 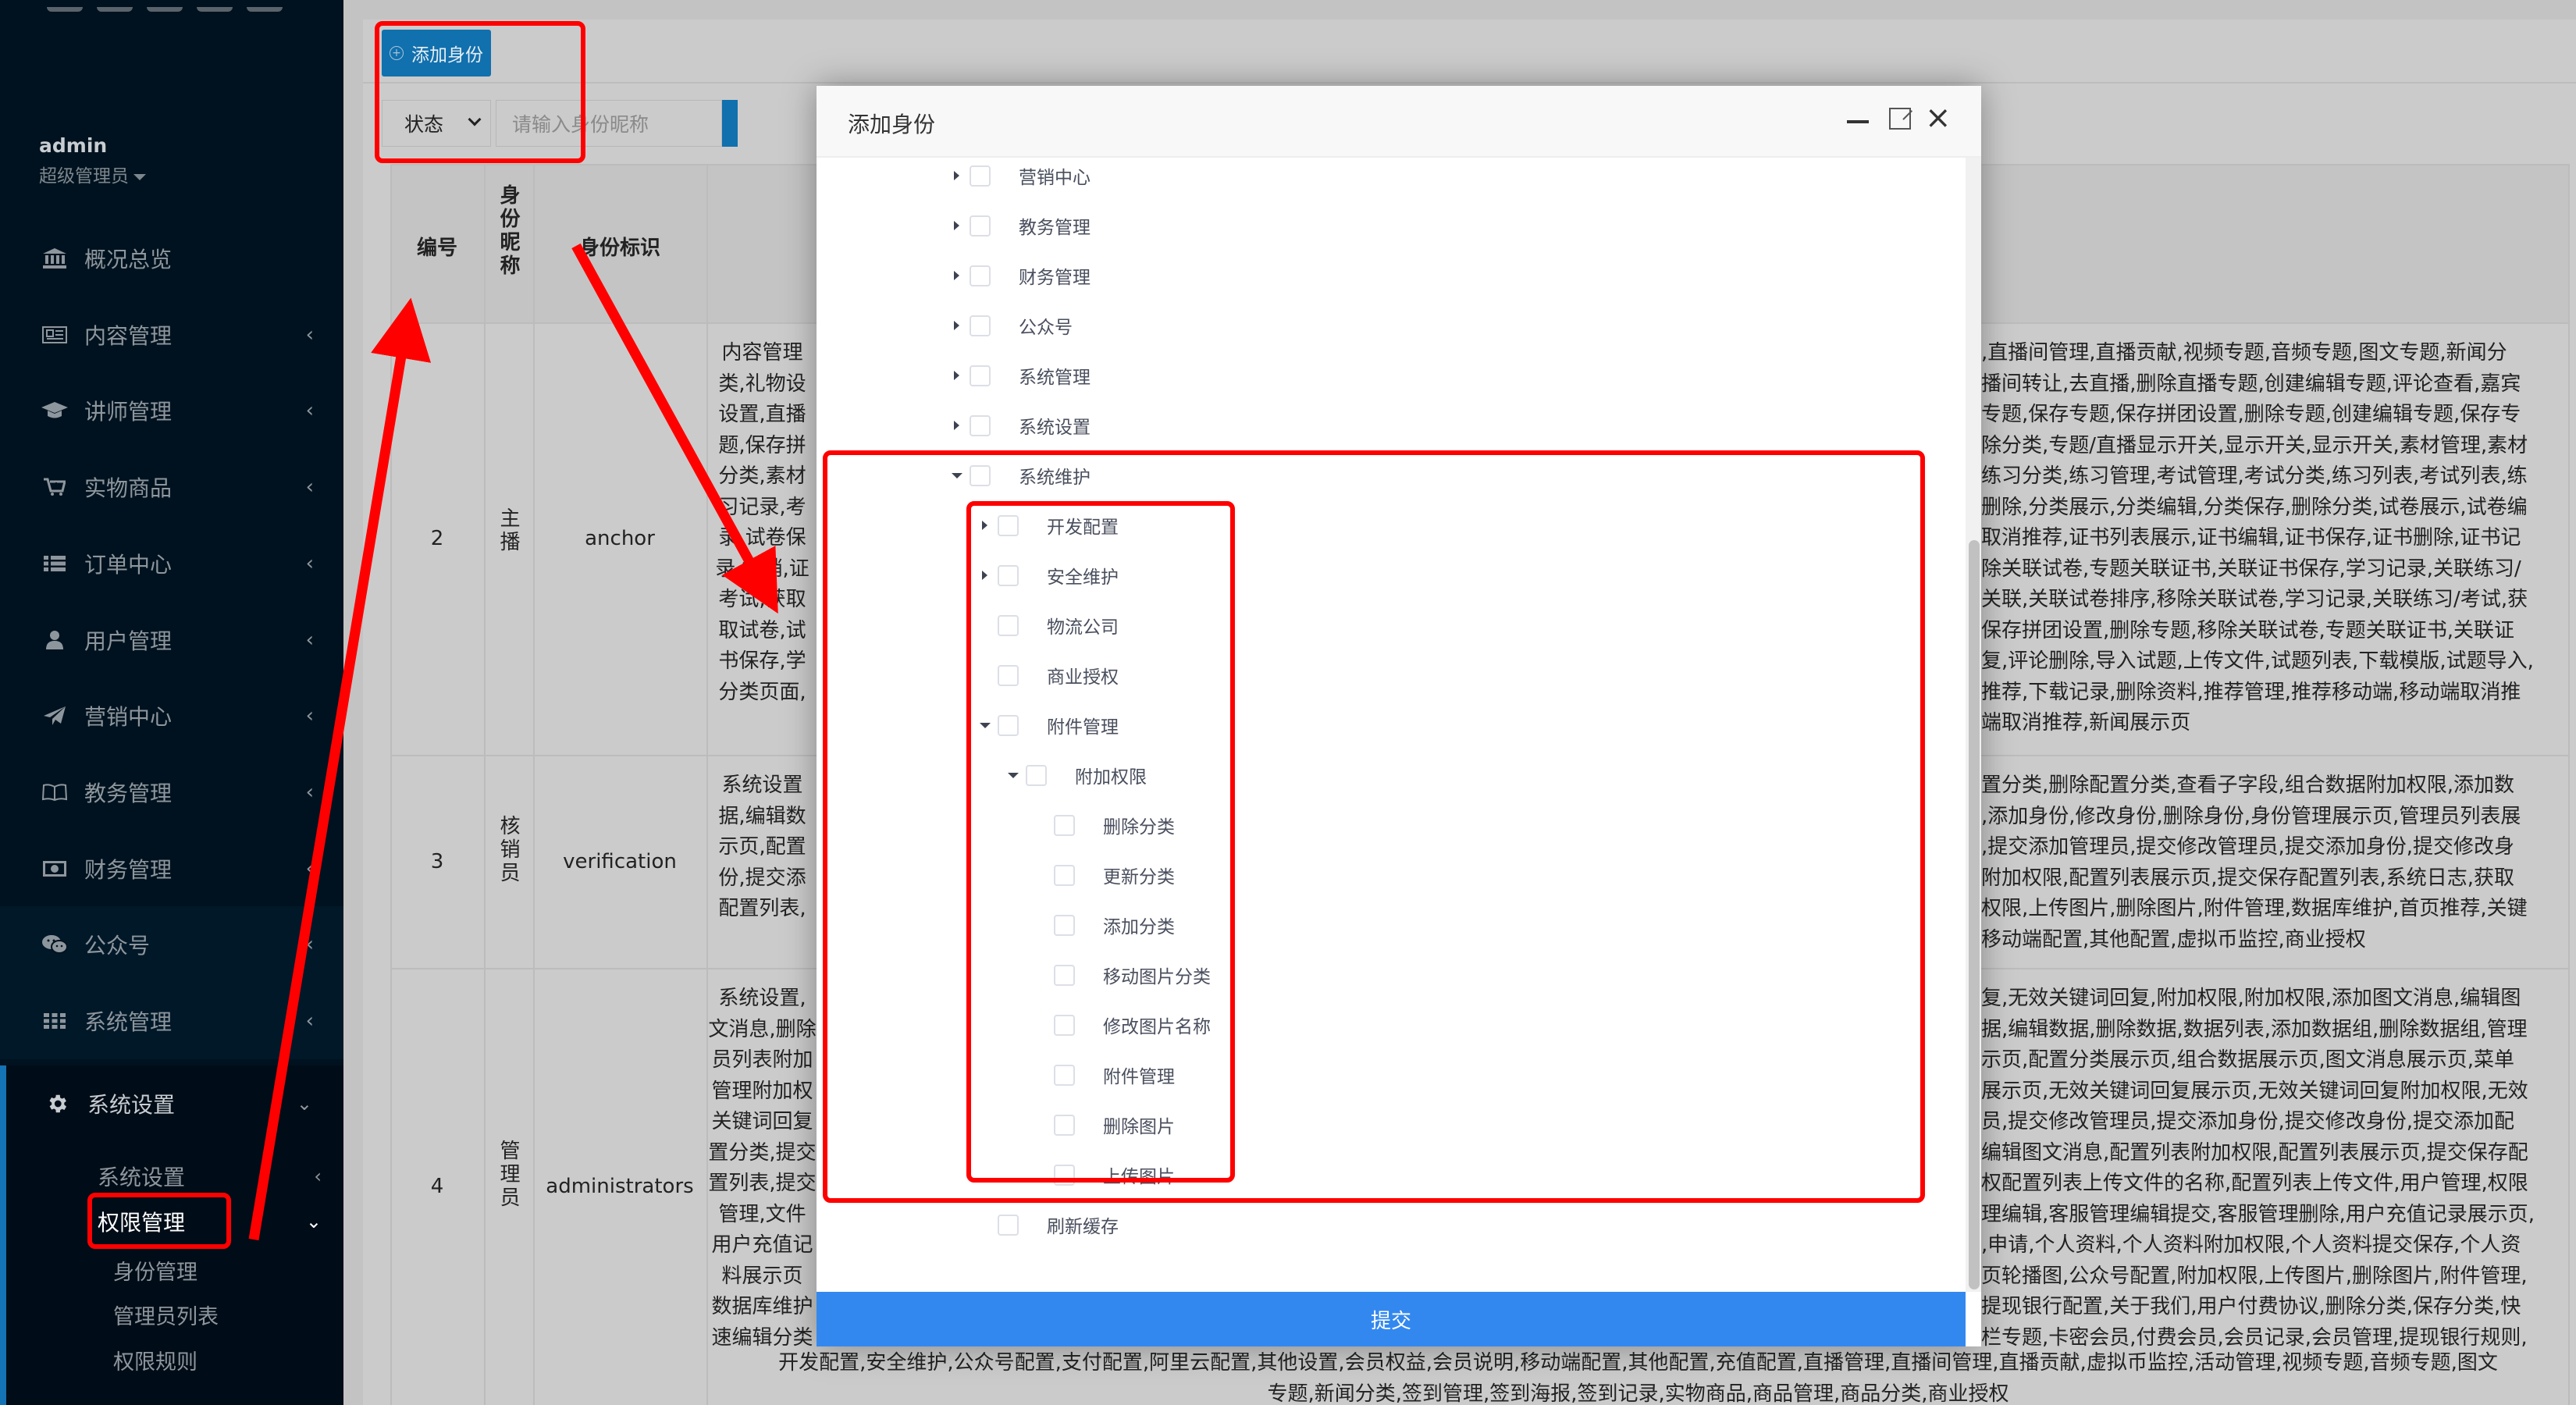 I want to click on sidebar-item-0: 概况总览, so click(x=171, y=258).